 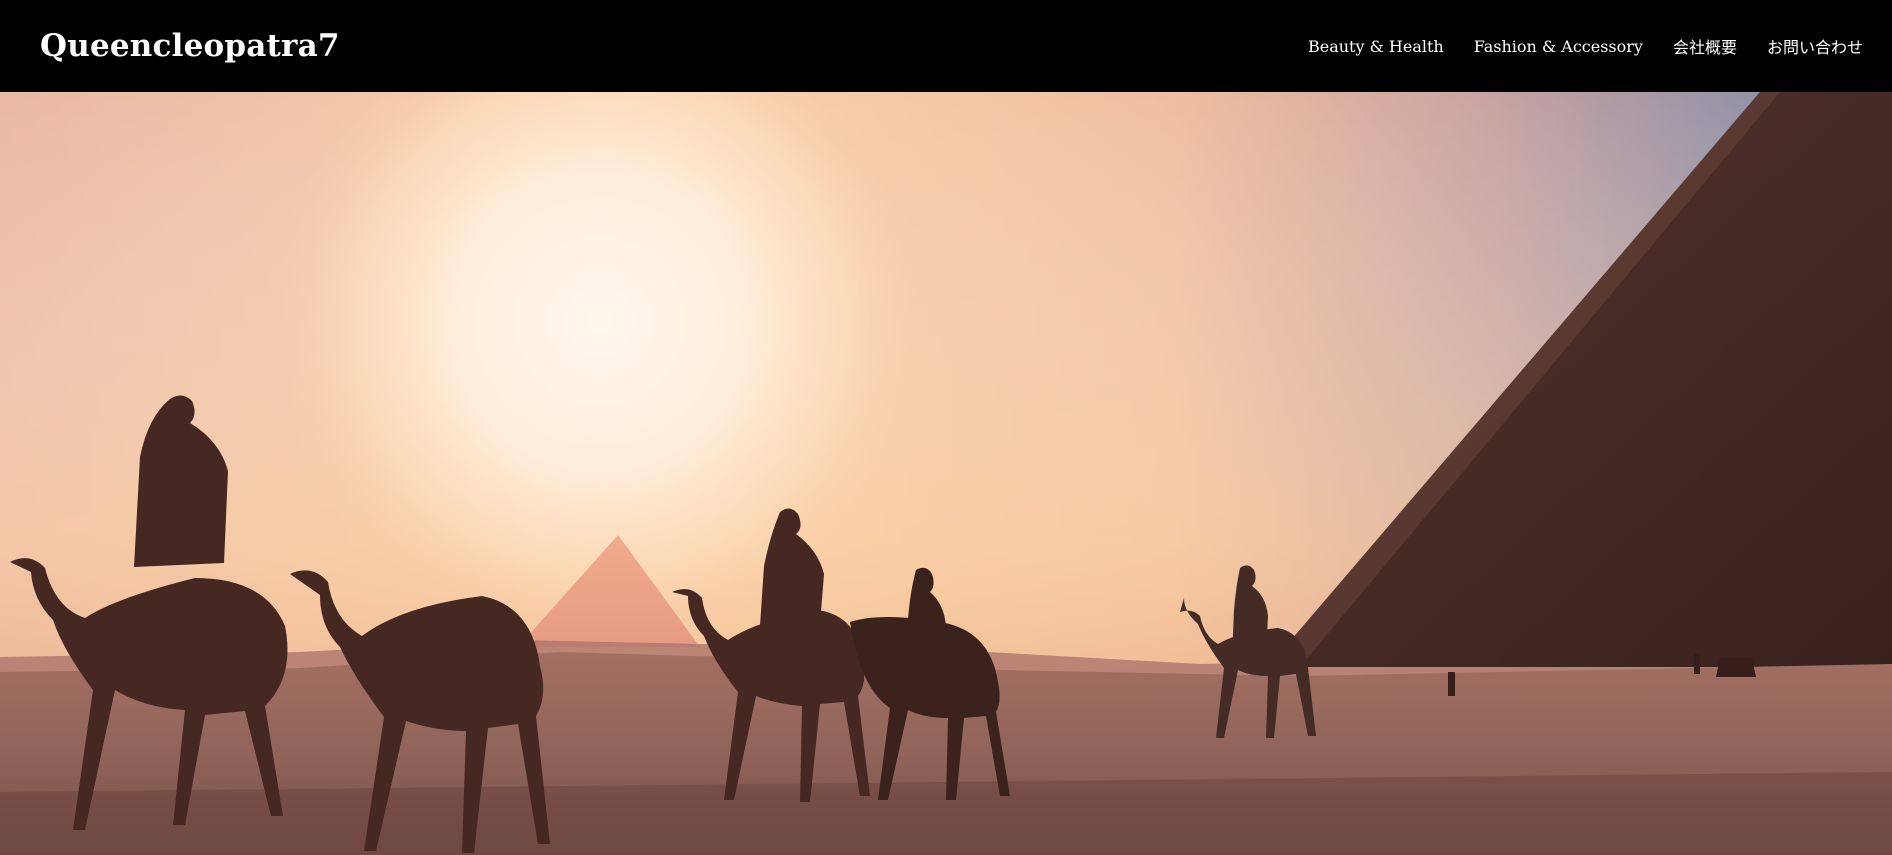 I want to click on nav-item-fashion-accessory: Fashion & Accessory, so click(x=1558, y=46).